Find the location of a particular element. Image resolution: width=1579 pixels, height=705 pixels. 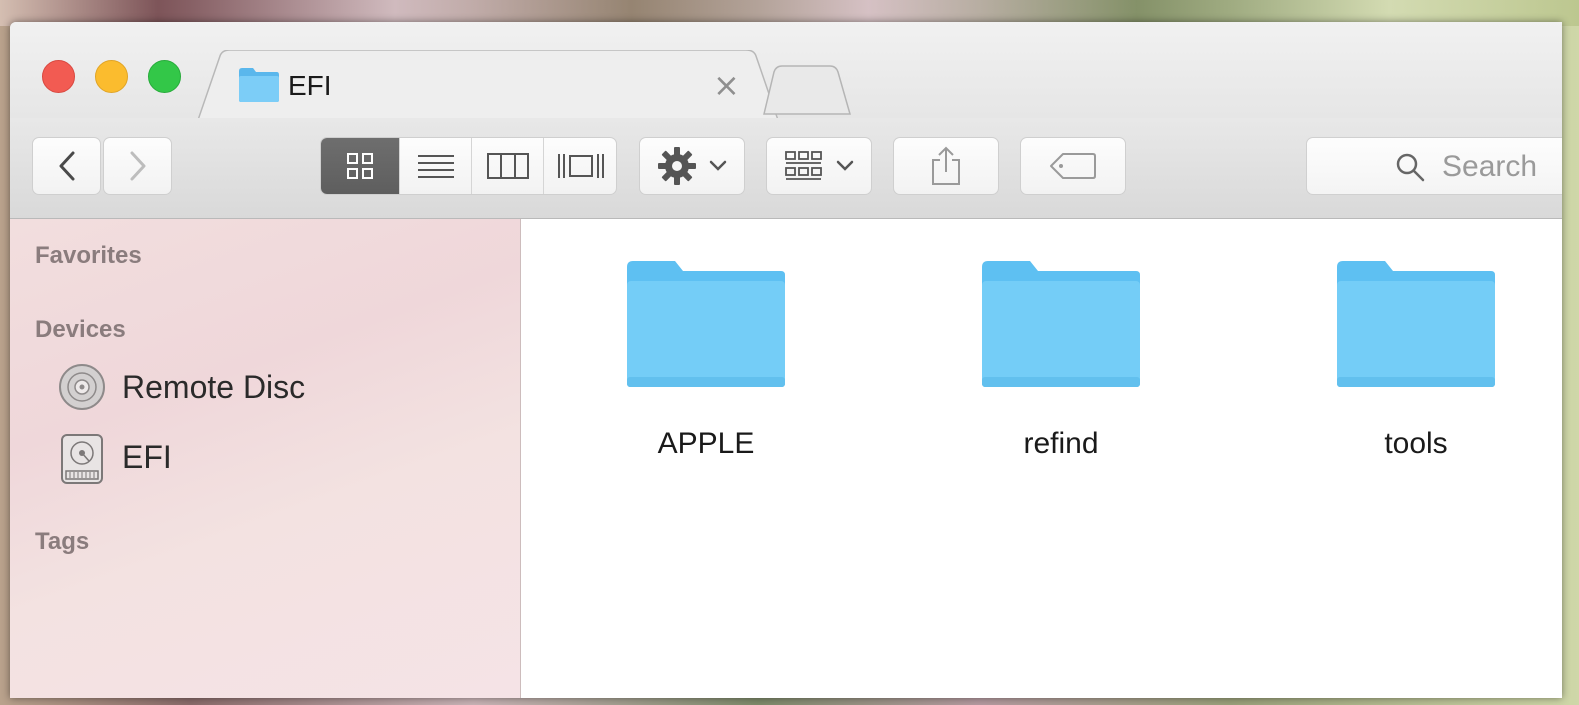

sidebar-section-favorites: Favorites is located at coordinates (88, 256).